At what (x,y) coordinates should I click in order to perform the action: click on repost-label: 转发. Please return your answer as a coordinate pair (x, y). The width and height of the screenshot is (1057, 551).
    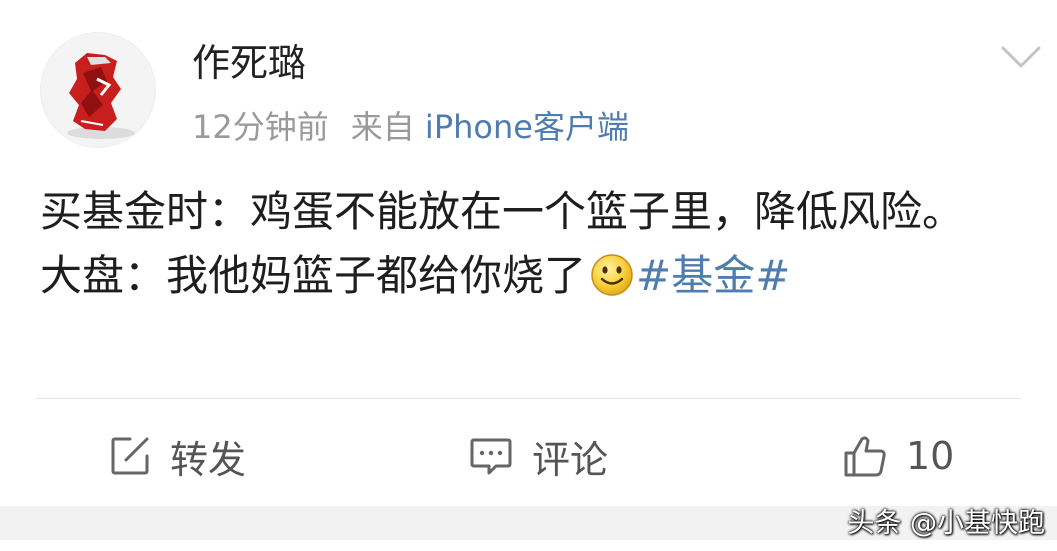
    Looking at the image, I should click on (208, 459).